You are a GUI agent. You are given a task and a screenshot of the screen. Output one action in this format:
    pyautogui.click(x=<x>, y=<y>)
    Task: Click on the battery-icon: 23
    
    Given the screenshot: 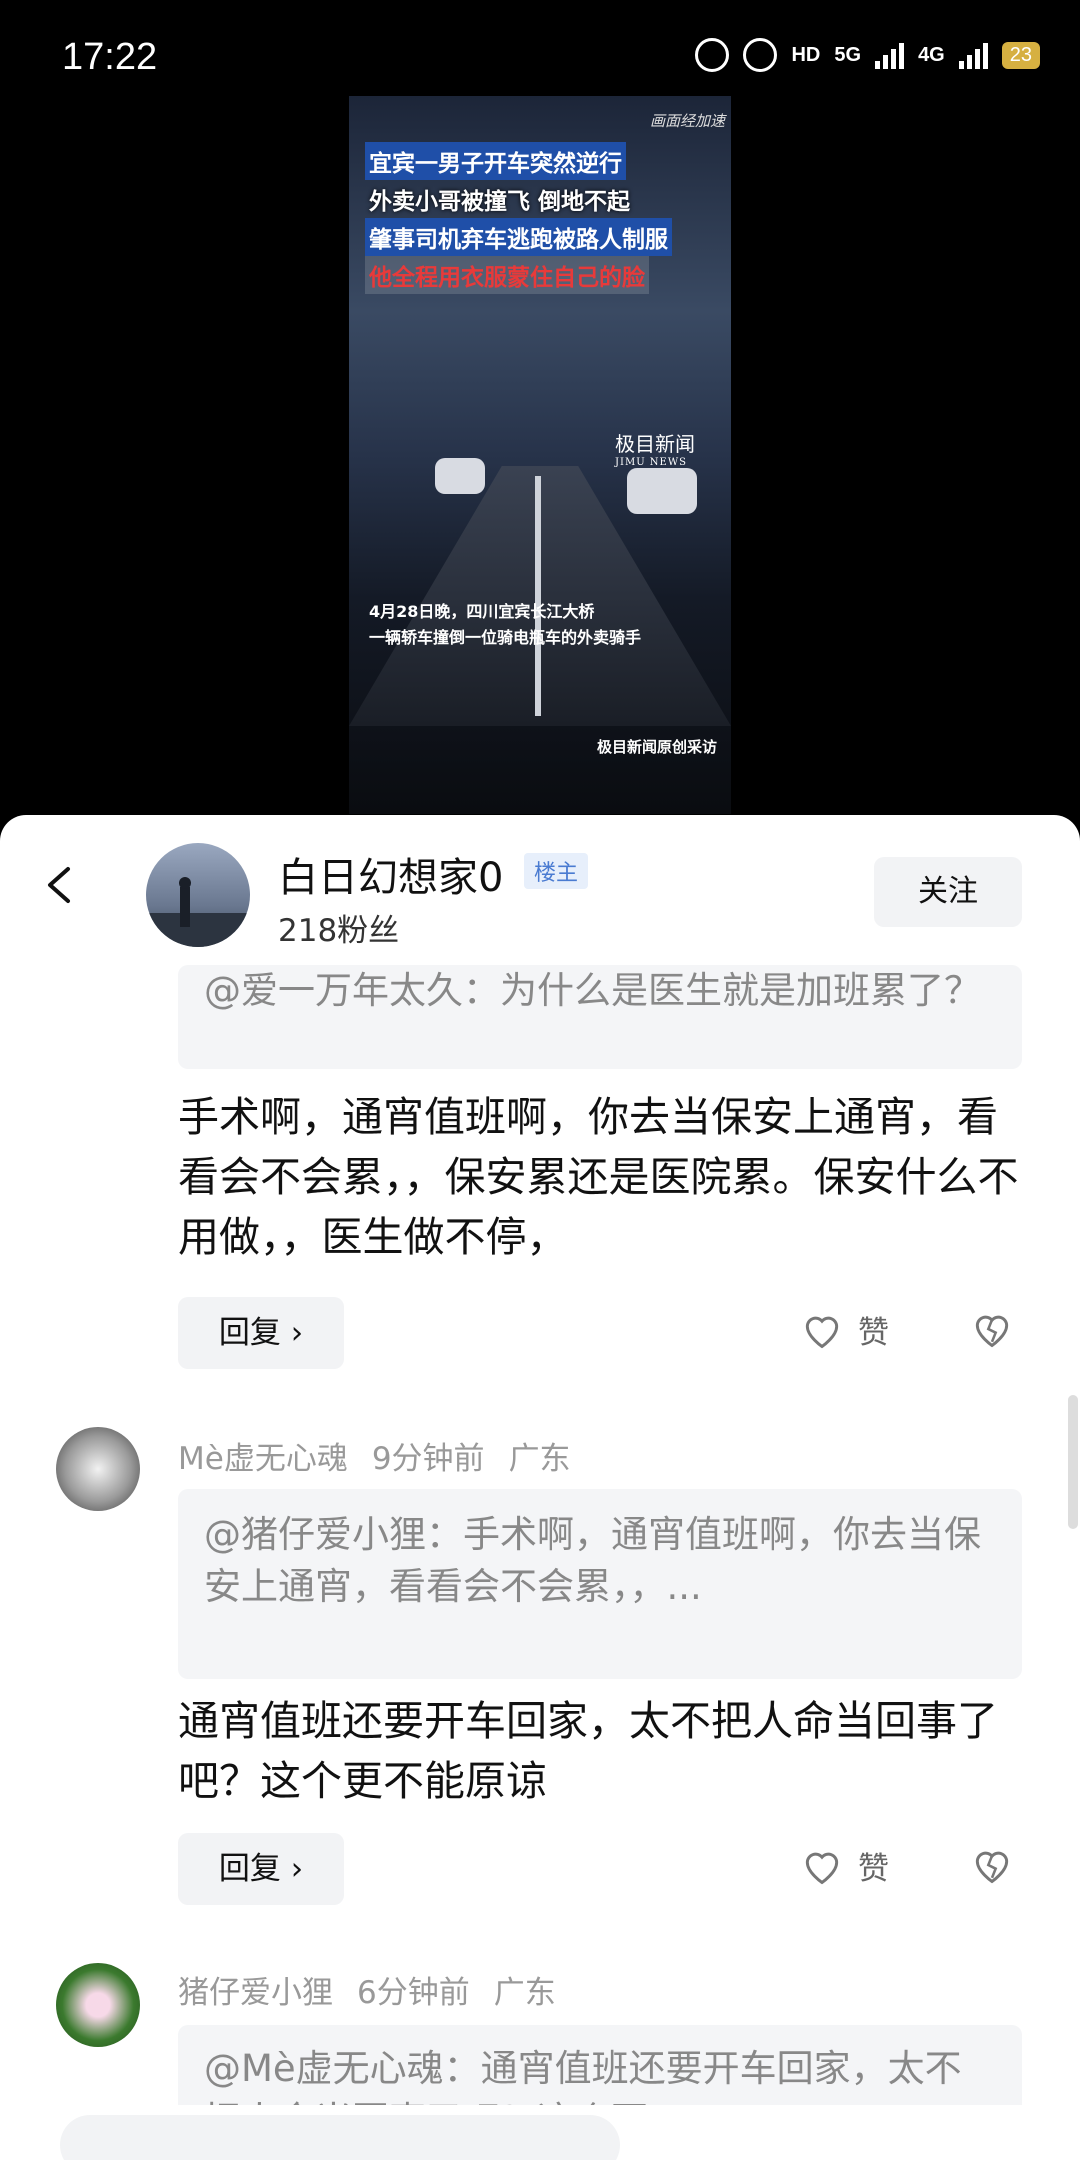 What is the action you would take?
    pyautogui.click(x=1020, y=55)
    